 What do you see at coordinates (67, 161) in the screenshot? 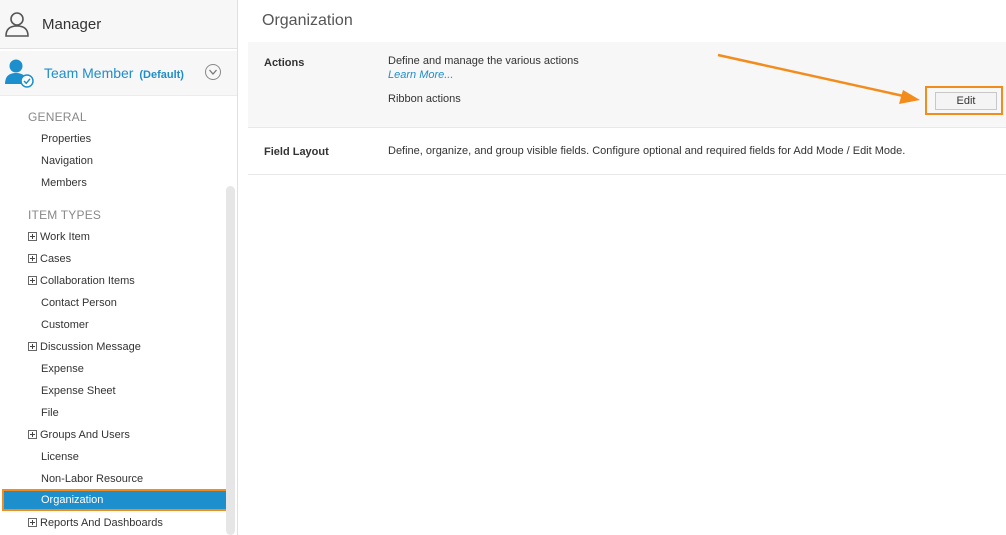
I see `nav-item-navigation: Navigation` at bounding box center [67, 161].